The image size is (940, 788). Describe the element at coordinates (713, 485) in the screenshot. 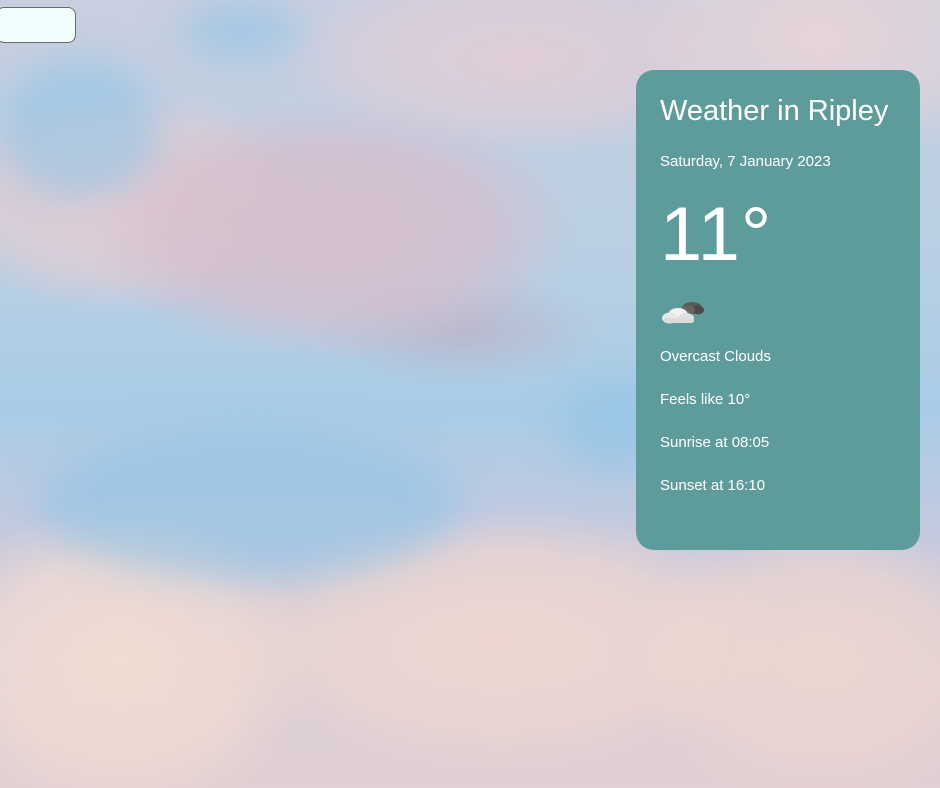

I see `sunset-time: Sunset at 16:10` at that location.